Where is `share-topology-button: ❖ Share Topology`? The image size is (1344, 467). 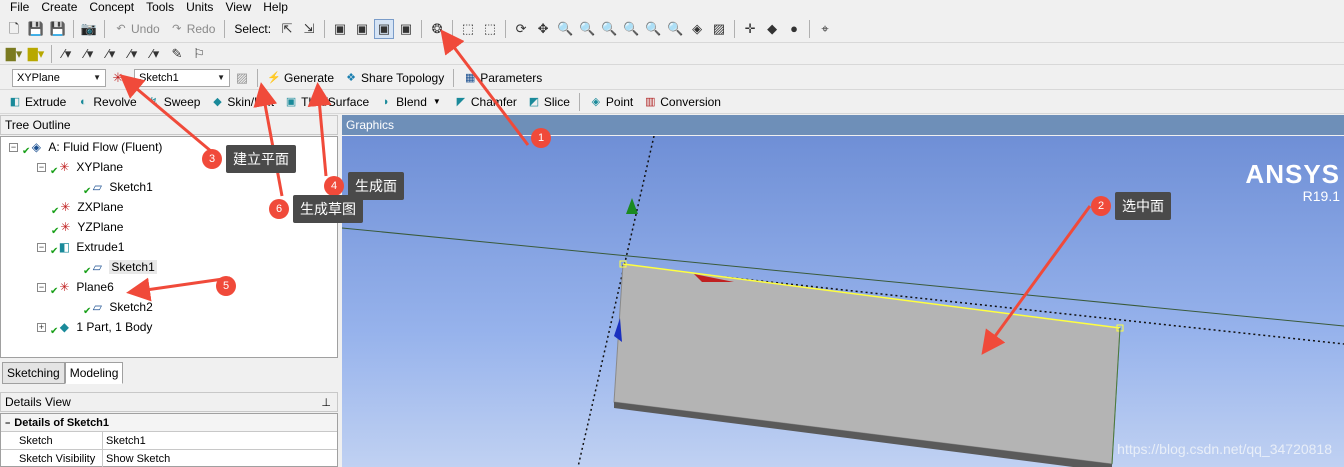 share-topology-button: ❖ Share Topology is located at coordinates (394, 78).